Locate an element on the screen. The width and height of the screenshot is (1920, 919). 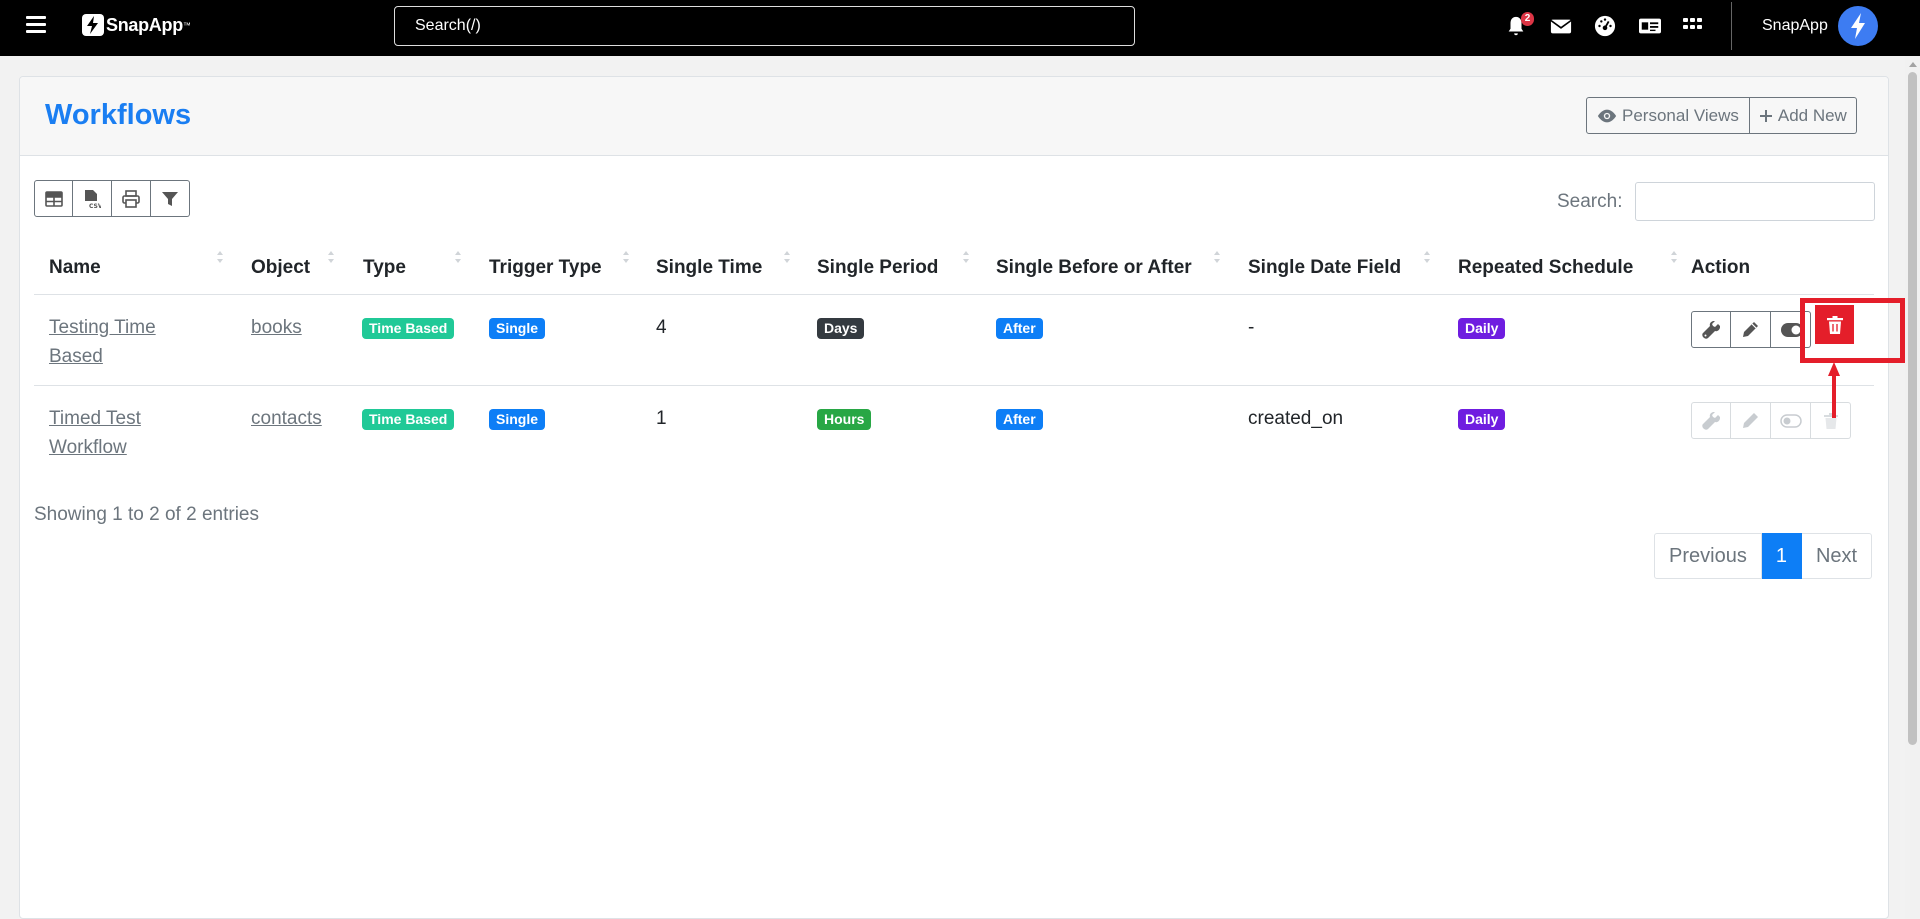
schedule-badge: Daily is located at coordinates (1482, 419).